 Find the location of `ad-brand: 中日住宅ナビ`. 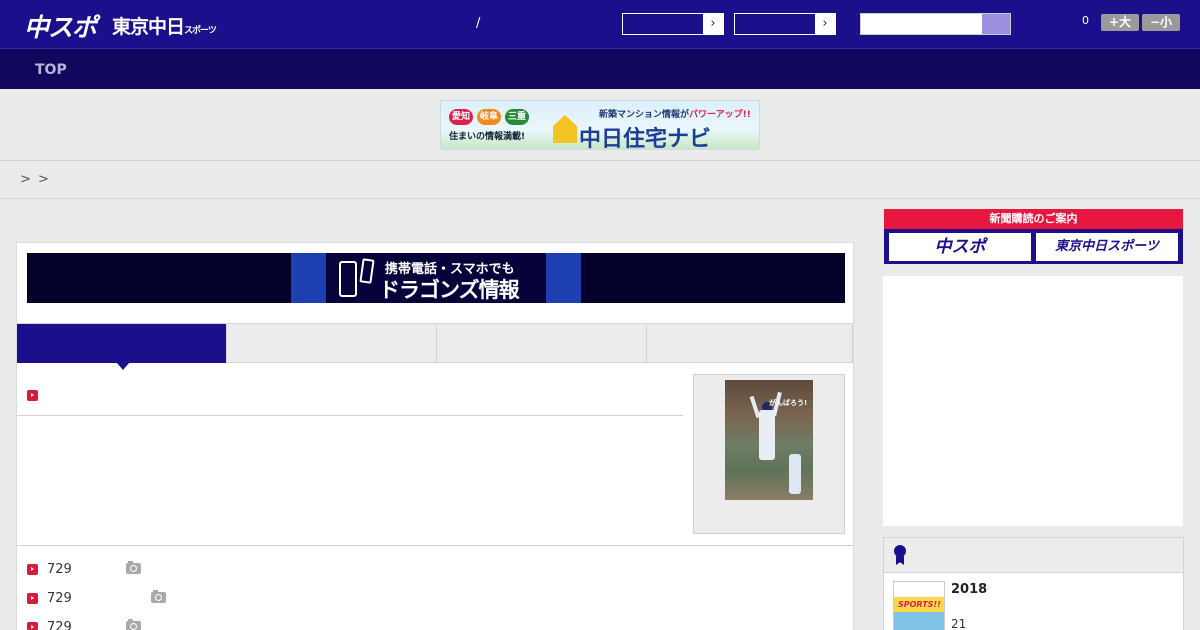

ad-brand: 中日住宅ナビ is located at coordinates (645, 135).